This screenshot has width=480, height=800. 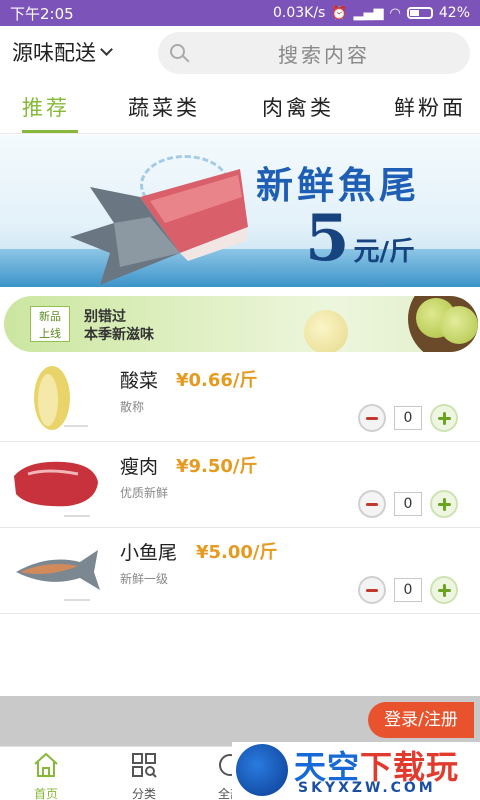 I want to click on signal-icon: ▂▄▆, so click(x=368, y=13).